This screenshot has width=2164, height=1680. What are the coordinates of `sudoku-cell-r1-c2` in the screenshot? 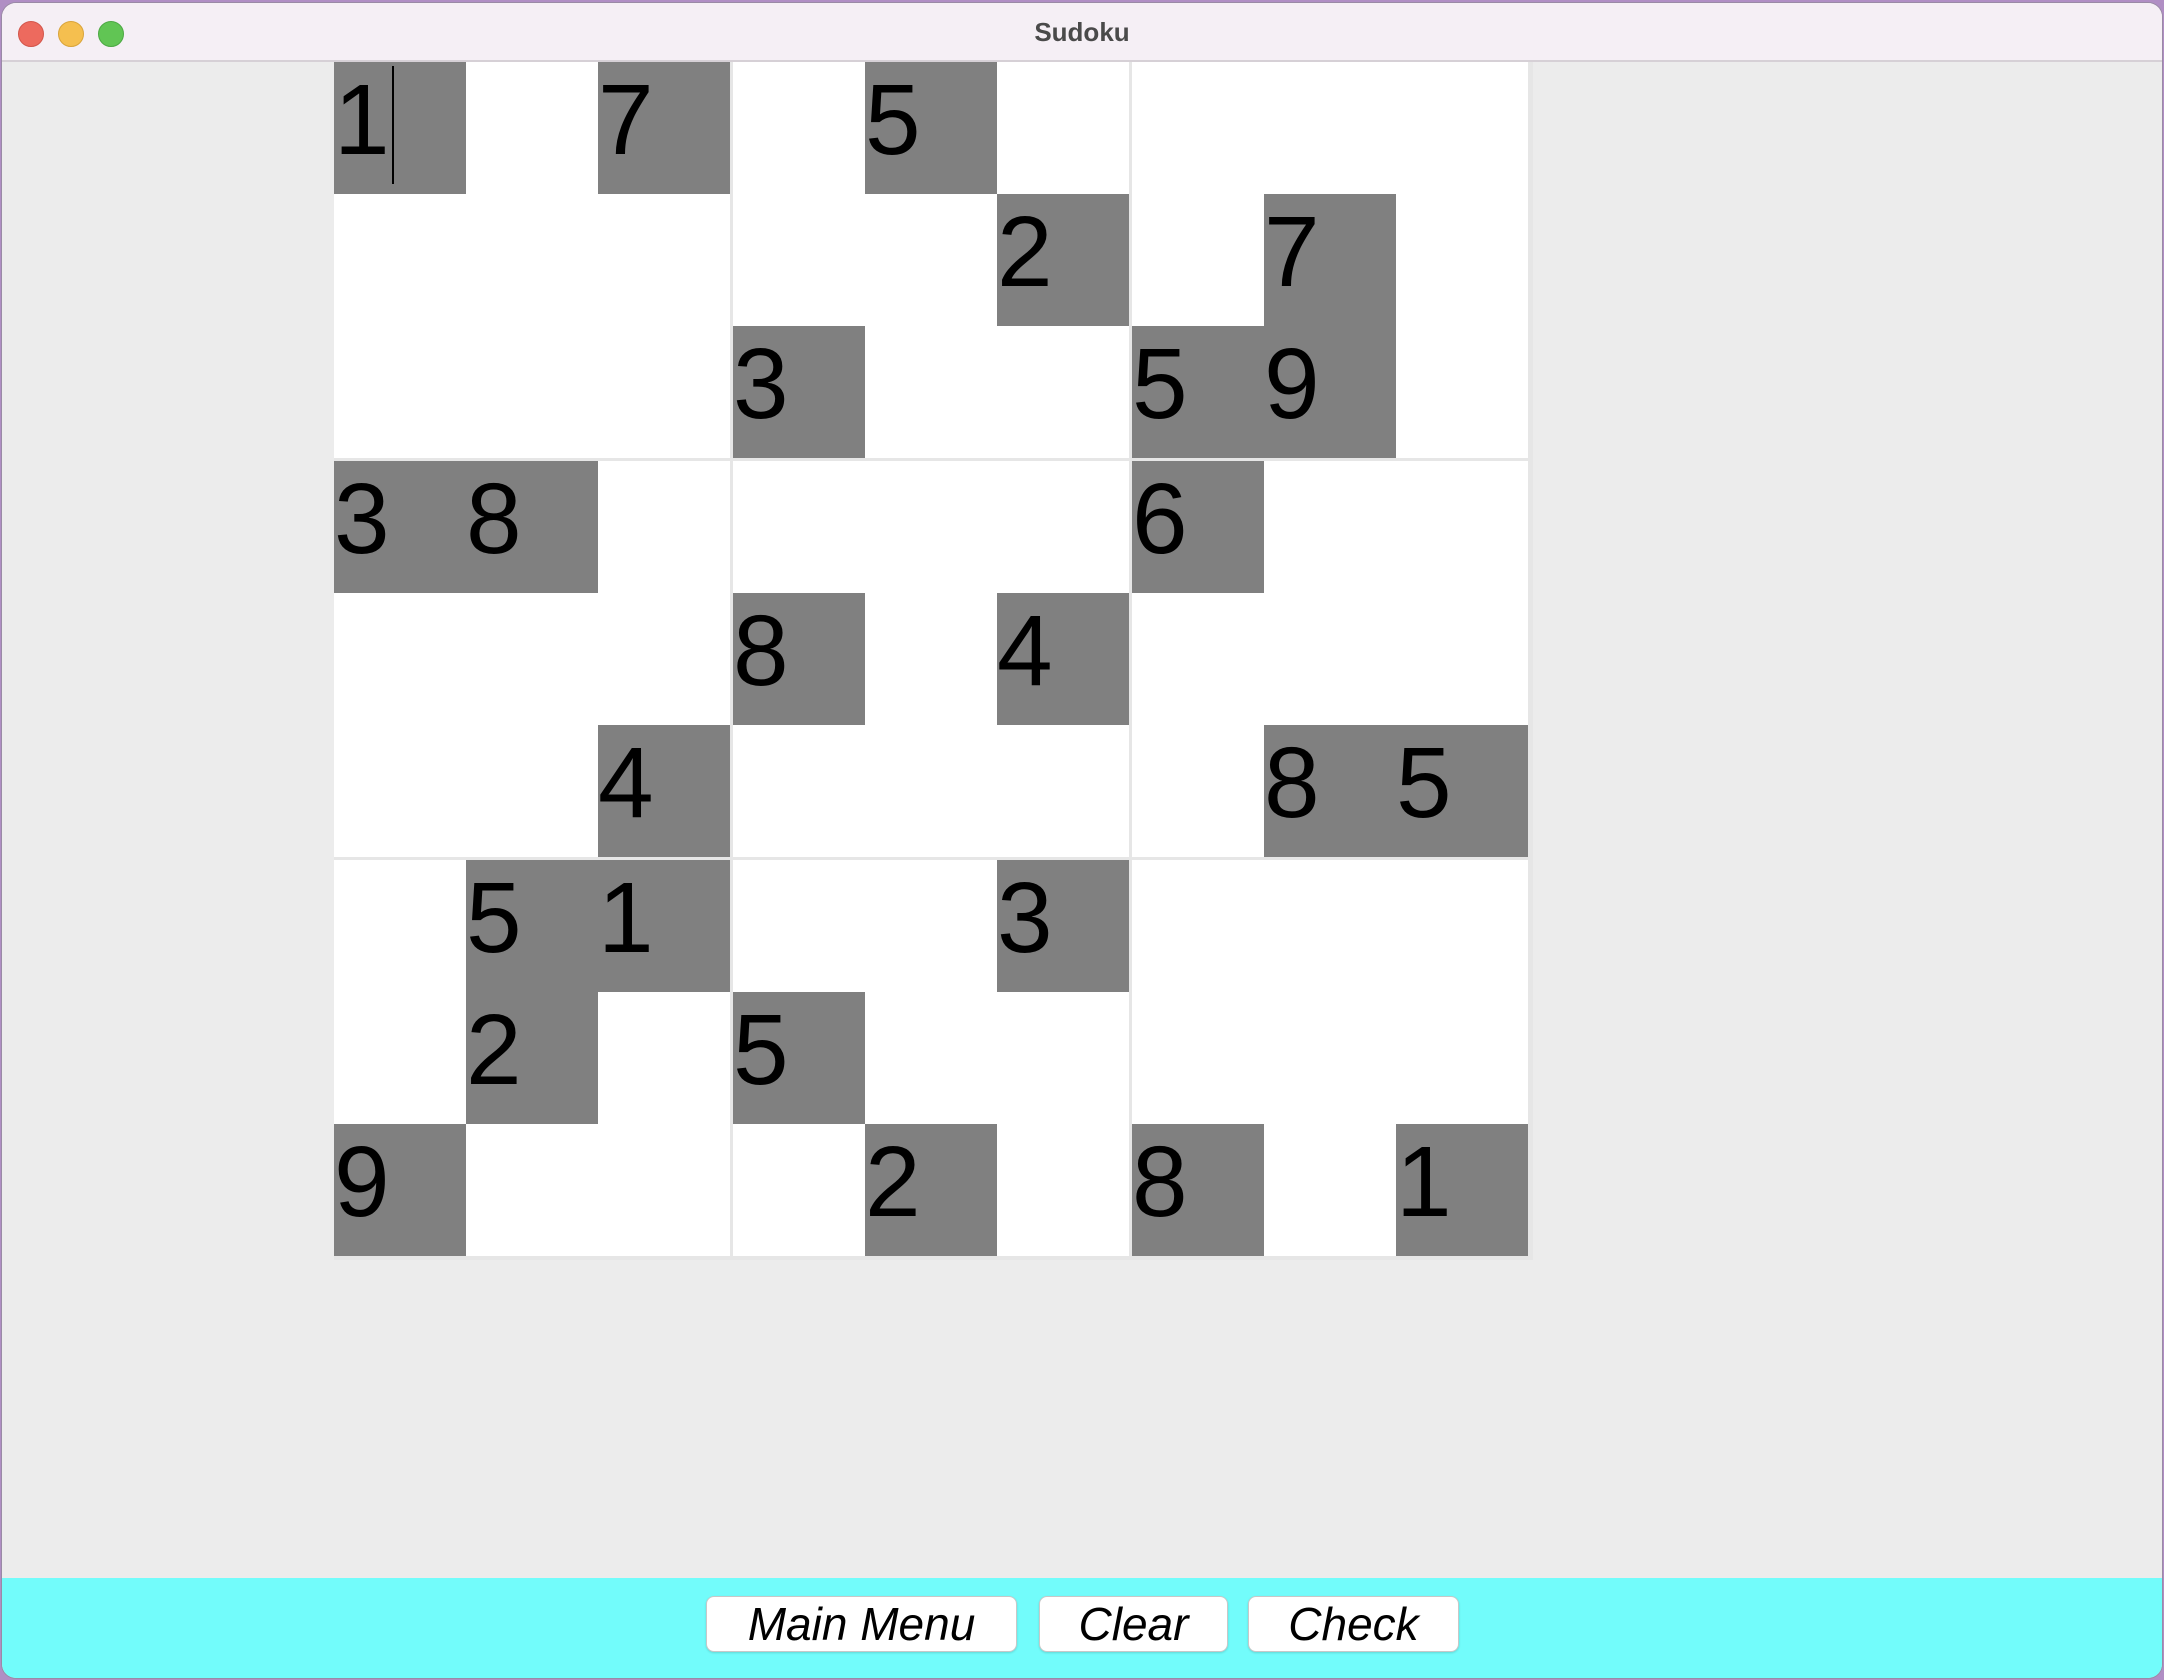 It's located at (532, 128).